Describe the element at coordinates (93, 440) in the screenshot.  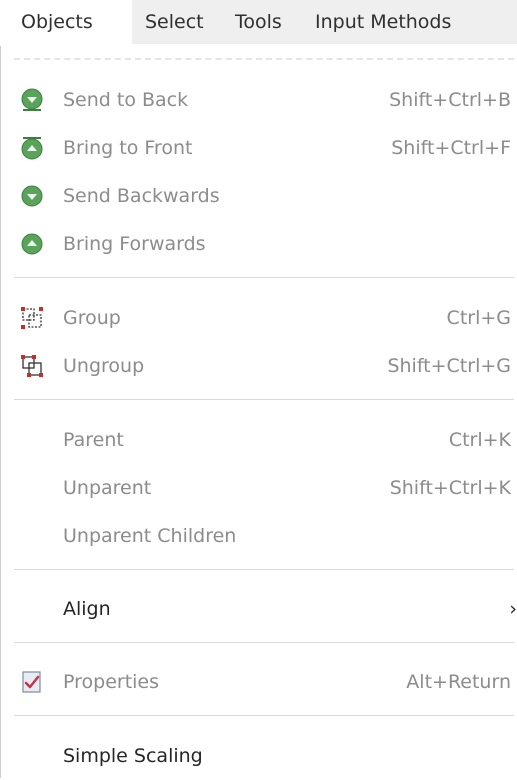
I see `menu-item-label: Parent` at that location.